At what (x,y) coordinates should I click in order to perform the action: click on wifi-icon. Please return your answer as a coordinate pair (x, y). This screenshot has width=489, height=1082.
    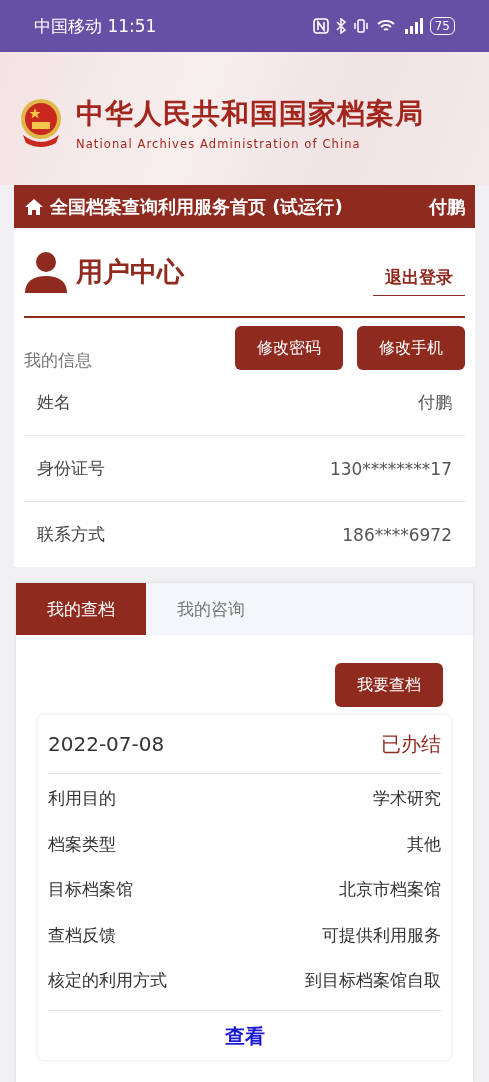
    Looking at the image, I should click on (385, 26).